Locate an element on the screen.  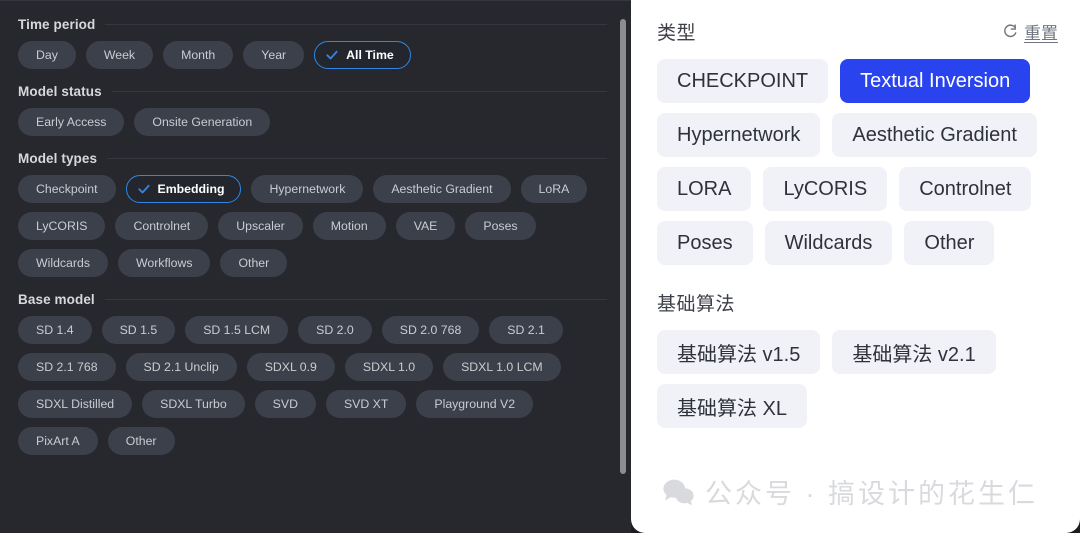
filter-chip-label: Embedding is located at coordinates (191, 189).